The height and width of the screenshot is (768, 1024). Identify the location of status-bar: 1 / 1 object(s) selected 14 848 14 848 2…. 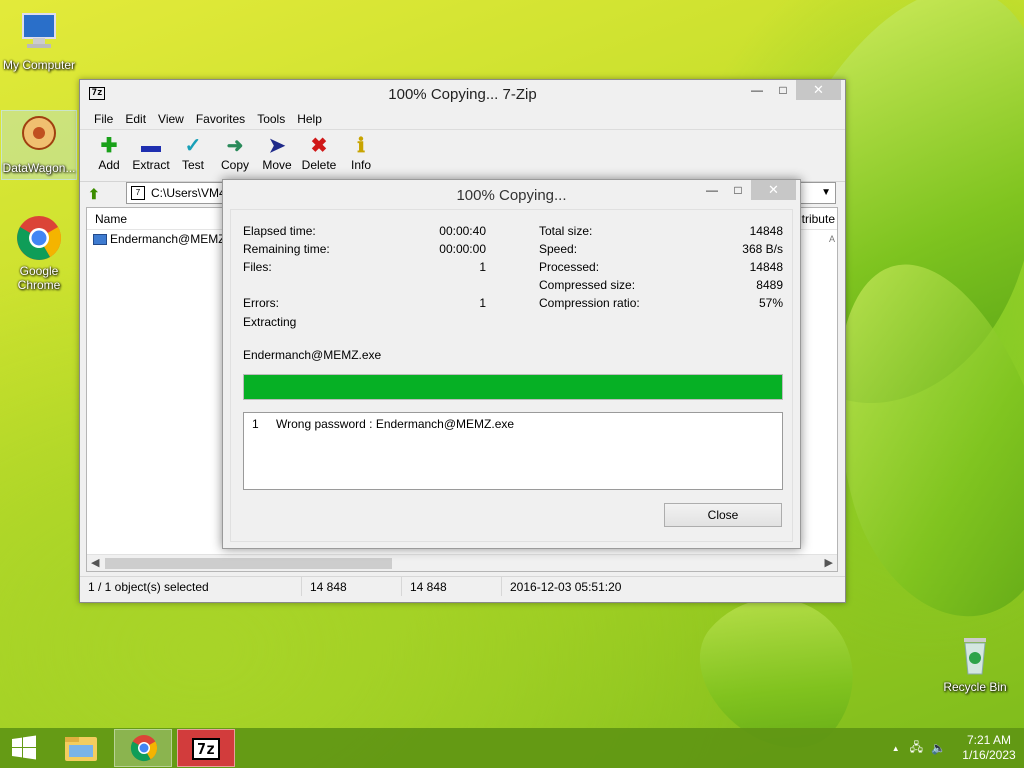
(462, 586).